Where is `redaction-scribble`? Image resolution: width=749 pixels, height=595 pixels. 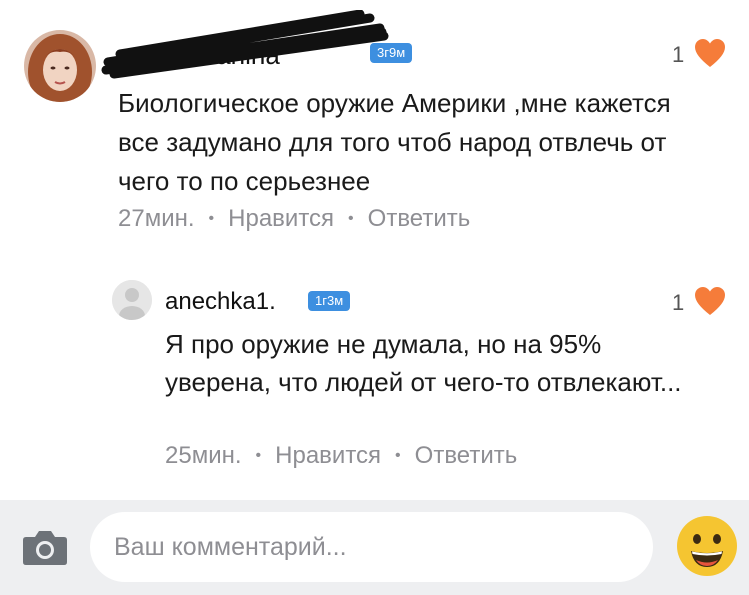
redaction-scribble is located at coordinates (245, 44).